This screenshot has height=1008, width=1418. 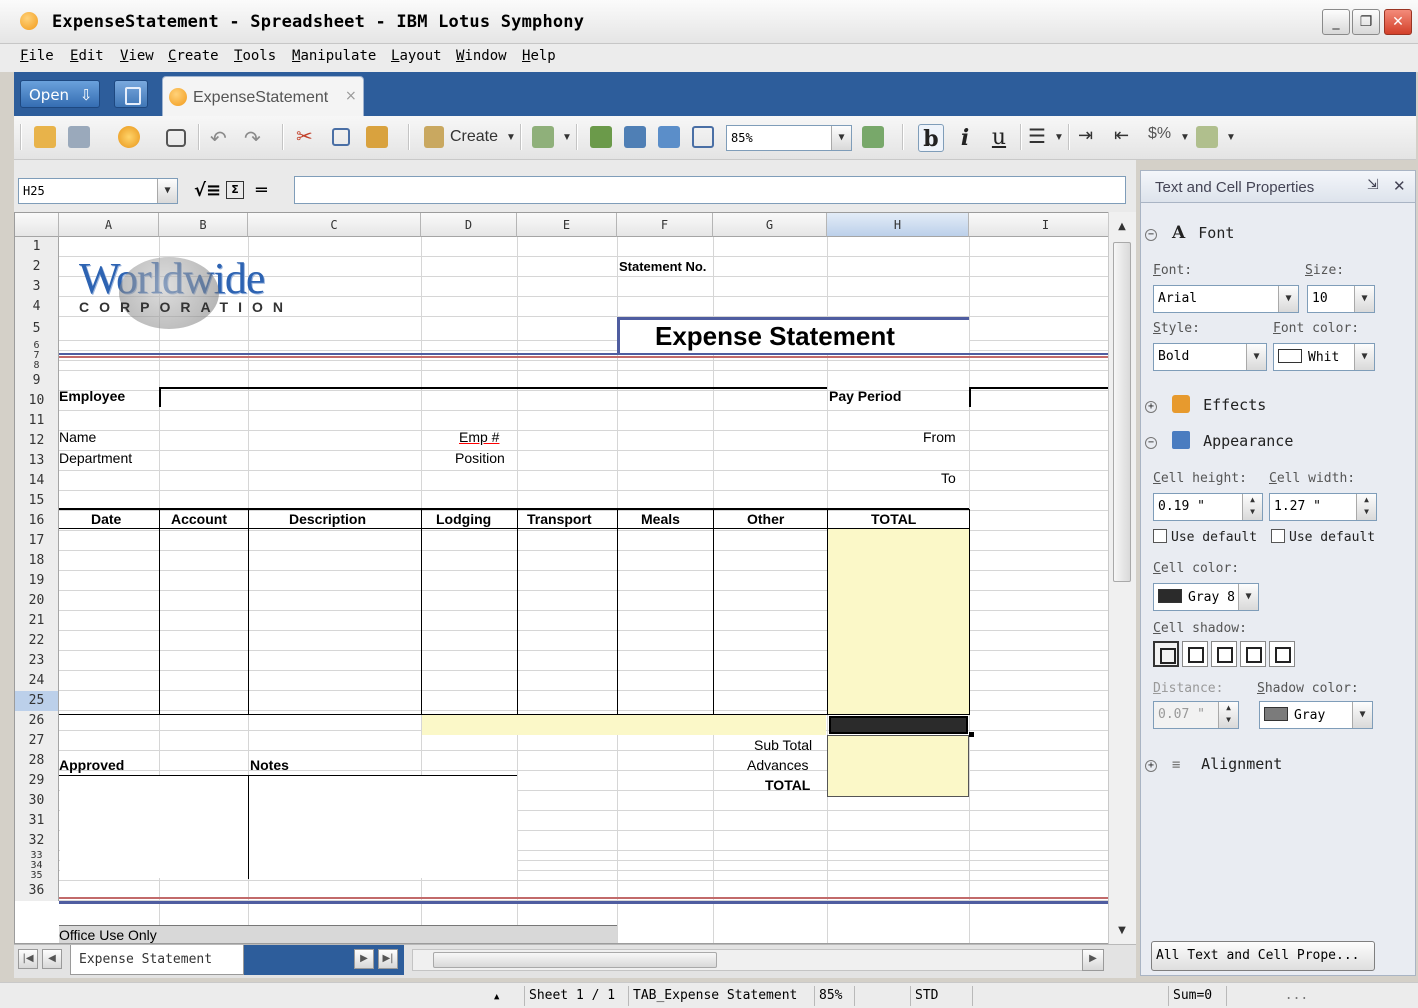 What do you see at coordinates (1121, 135) in the screenshot?
I see `insert-row-icon: ⇤` at bounding box center [1121, 135].